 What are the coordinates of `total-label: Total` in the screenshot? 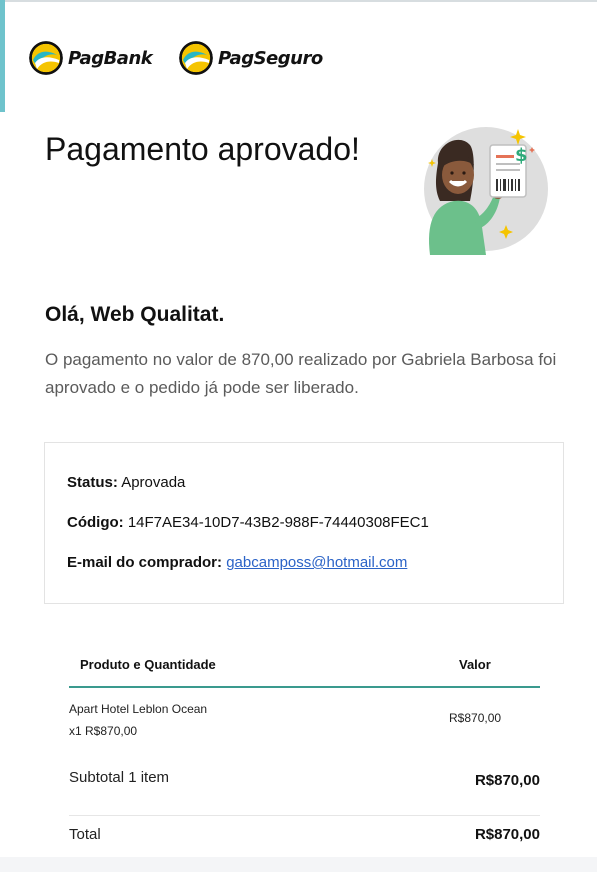 It's located at (85, 834).